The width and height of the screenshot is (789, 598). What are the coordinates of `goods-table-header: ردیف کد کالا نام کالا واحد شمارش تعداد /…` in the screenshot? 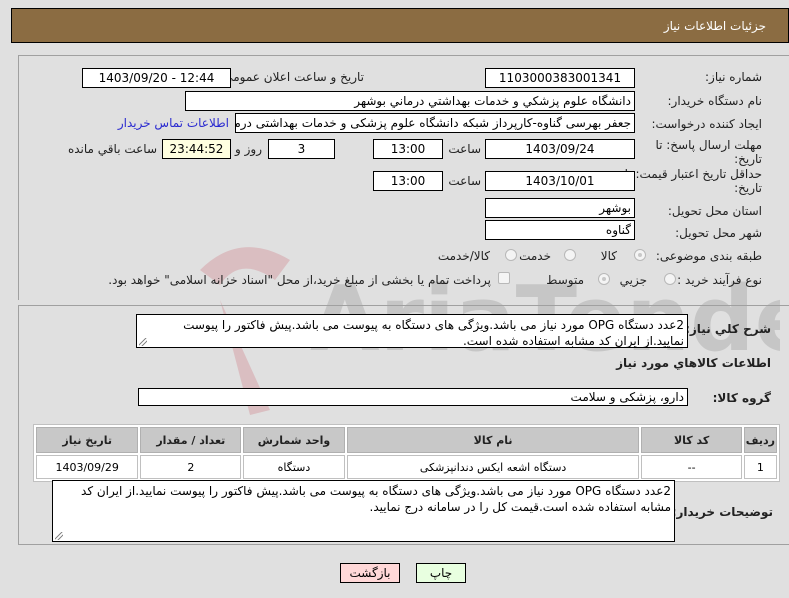 It's located at (406, 440).